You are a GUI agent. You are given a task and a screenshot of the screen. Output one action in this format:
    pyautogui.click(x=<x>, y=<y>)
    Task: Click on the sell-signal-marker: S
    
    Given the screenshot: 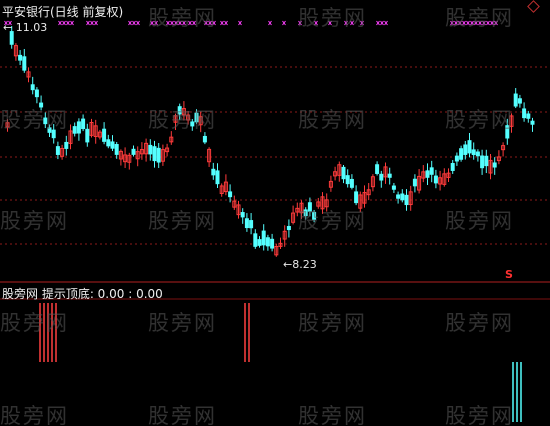 What is the action you would take?
    pyautogui.click(x=509, y=274)
    